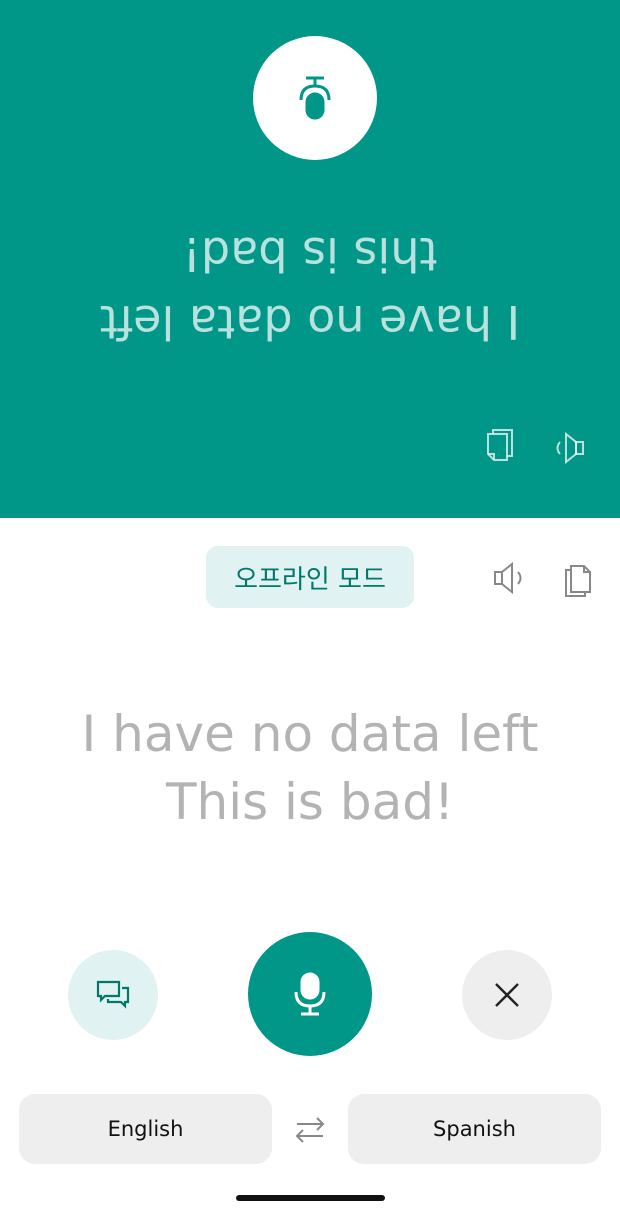  I want to click on mic-button, so click(310, 994).